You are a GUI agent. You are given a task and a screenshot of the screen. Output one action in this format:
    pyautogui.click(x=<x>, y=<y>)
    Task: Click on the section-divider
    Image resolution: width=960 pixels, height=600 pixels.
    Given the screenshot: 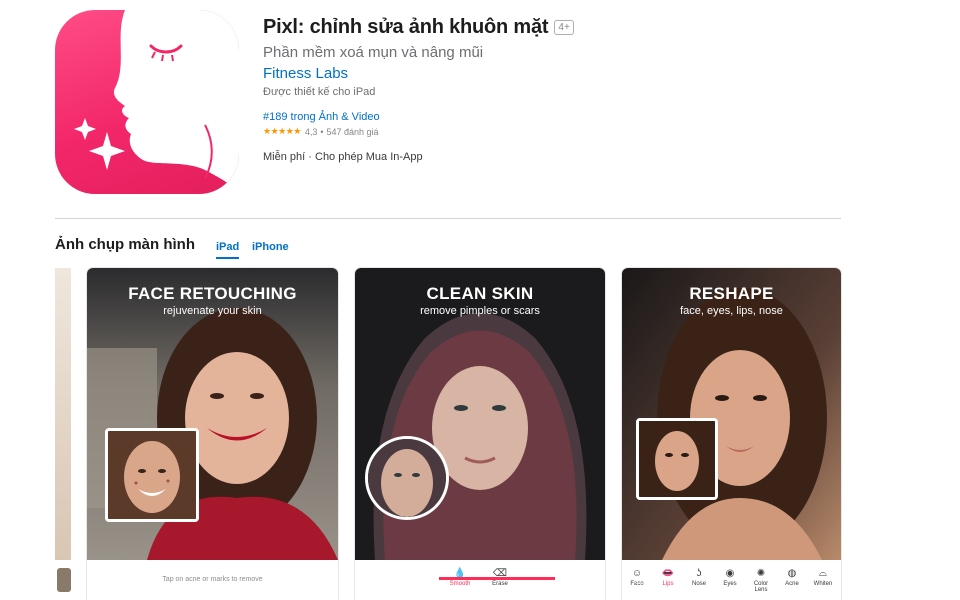 What is the action you would take?
    pyautogui.click(x=448, y=218)
    